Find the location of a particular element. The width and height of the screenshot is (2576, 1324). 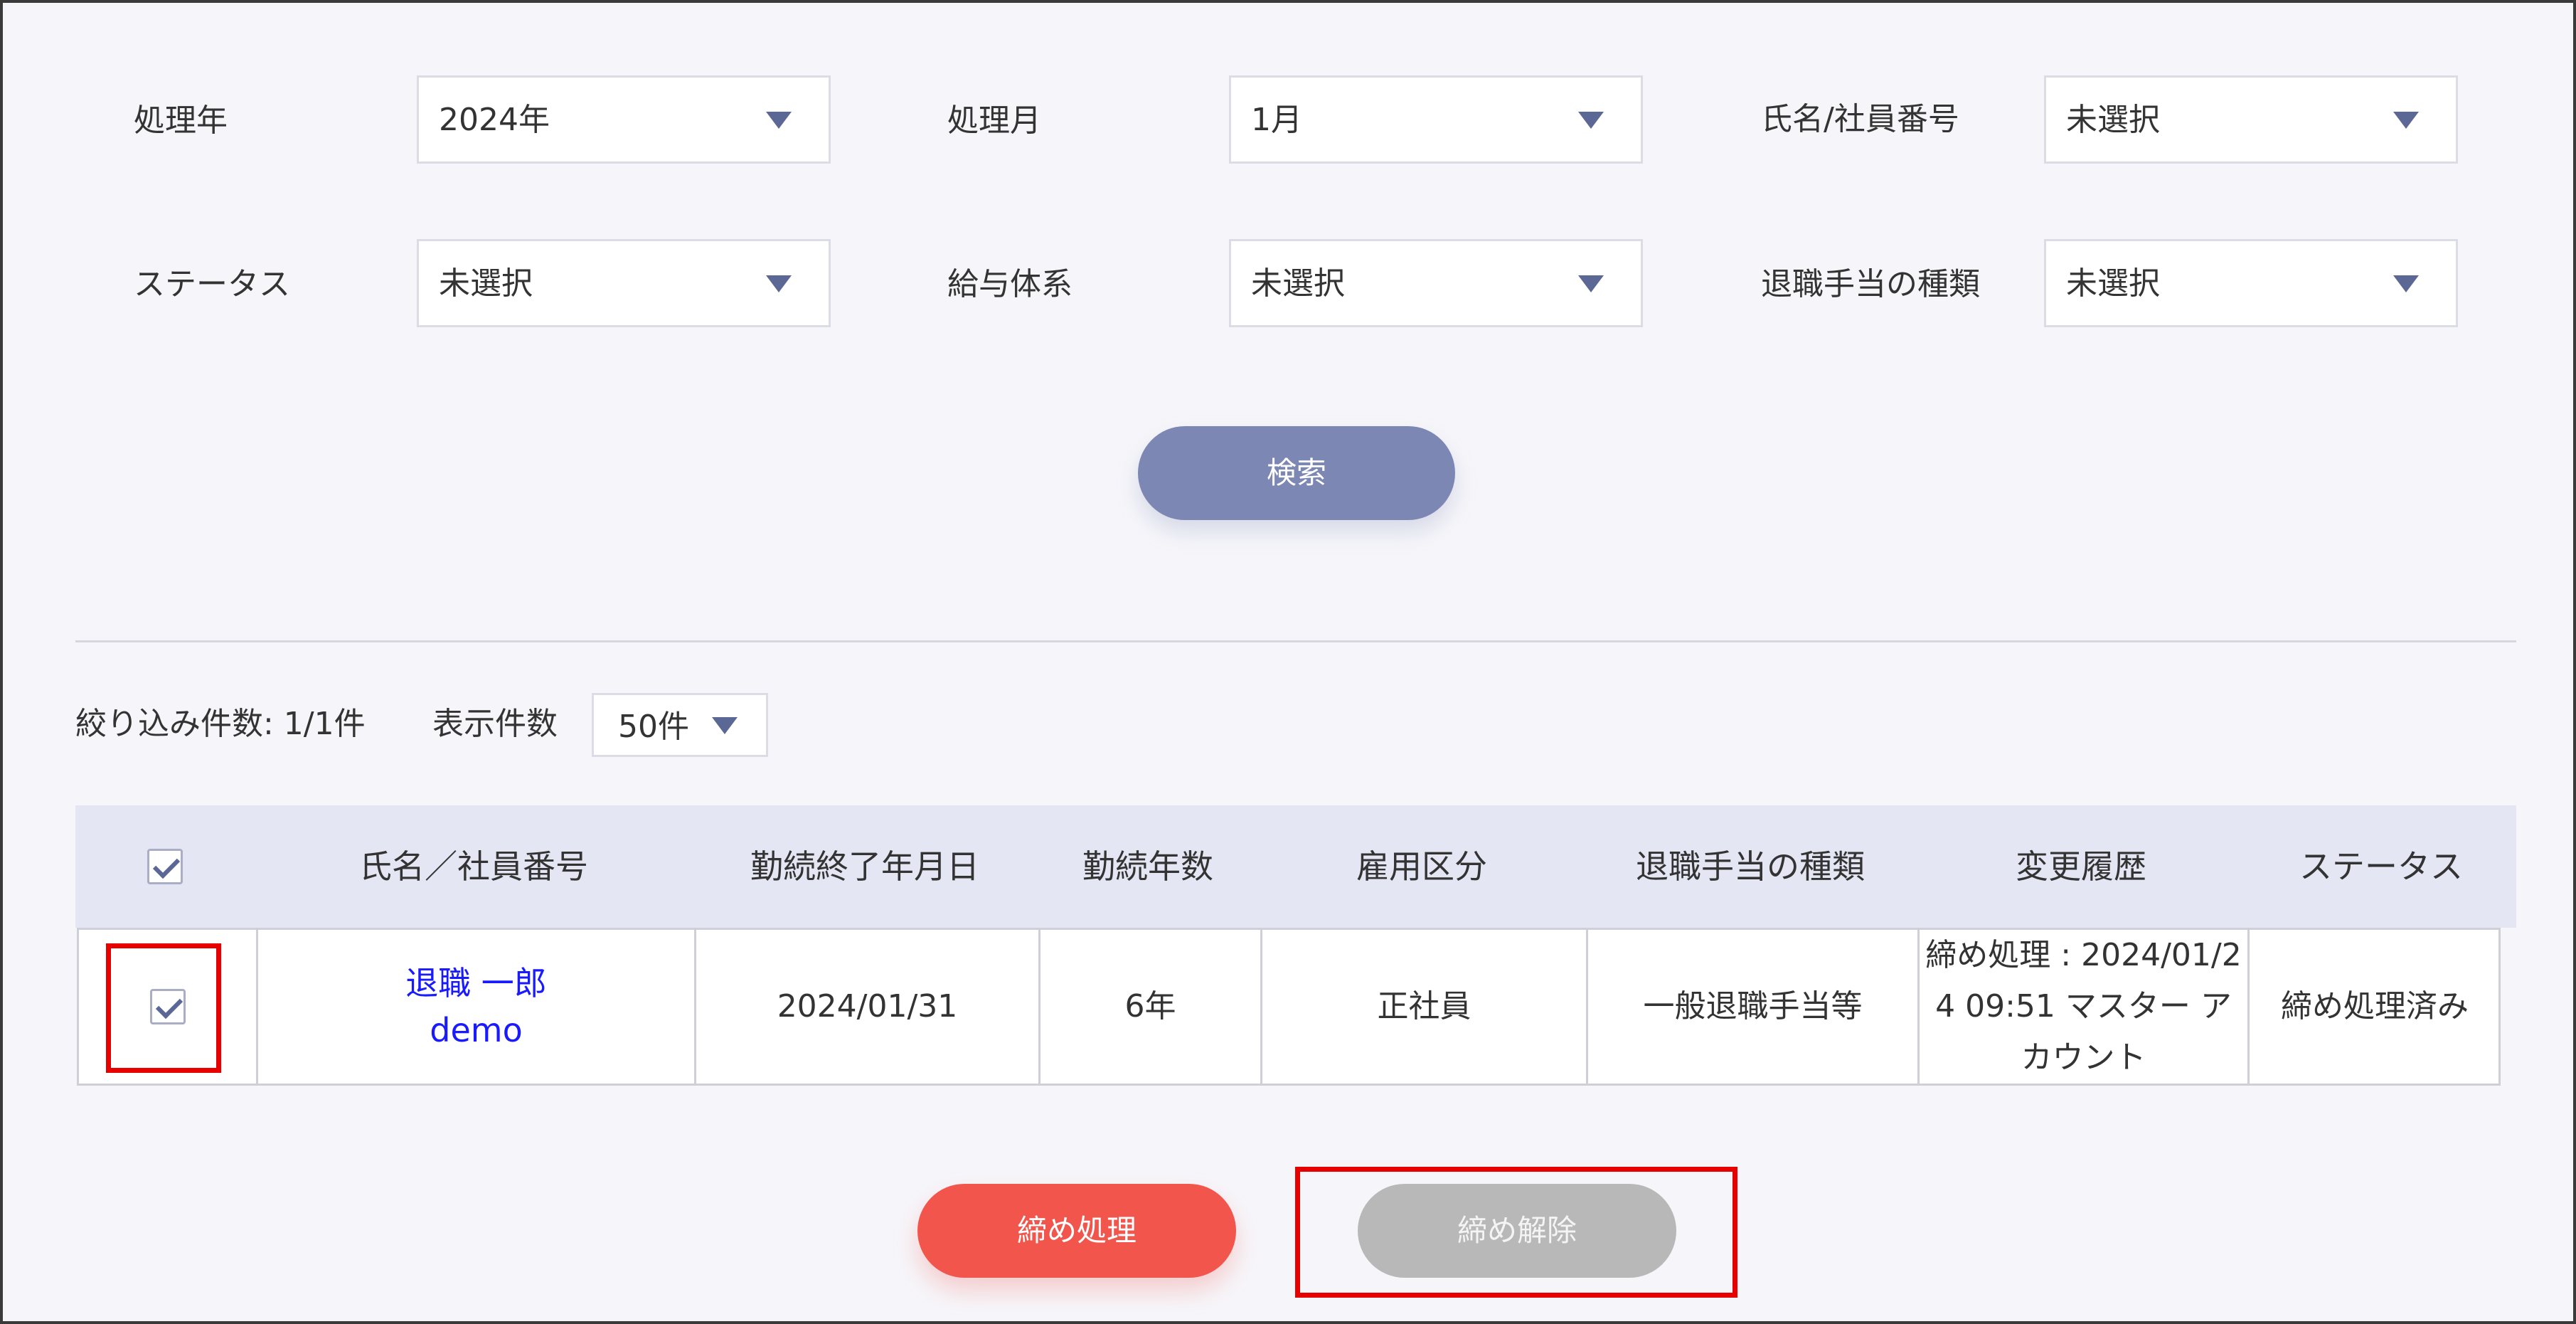

salary-system-select: 未選択 is located at coordinates (1436, 283).